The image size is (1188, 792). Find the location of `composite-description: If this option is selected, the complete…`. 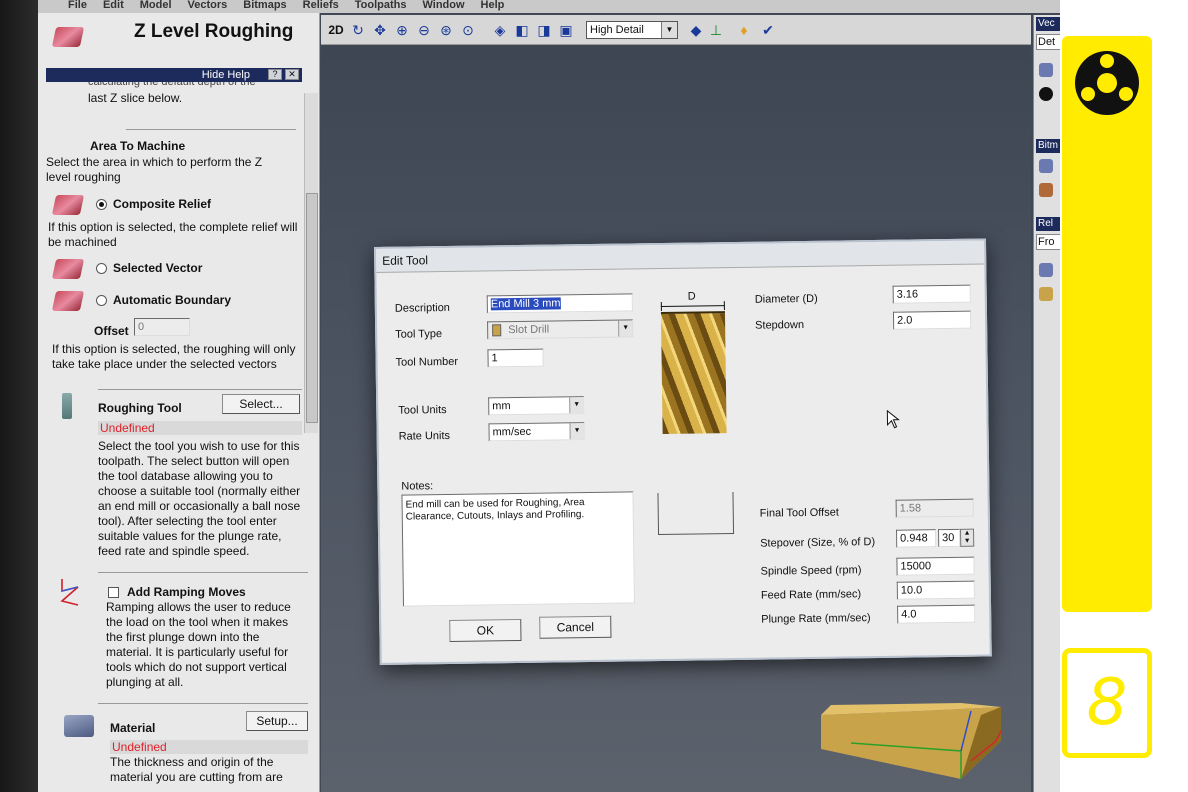

composite-description: If this option is selected, the complete… is located at coordinates (173, 234).